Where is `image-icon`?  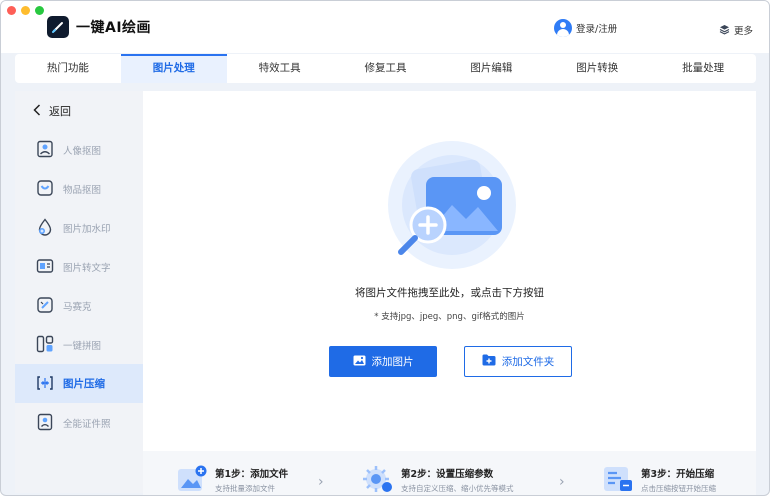
image-icon is located at coordinates (359, 362).